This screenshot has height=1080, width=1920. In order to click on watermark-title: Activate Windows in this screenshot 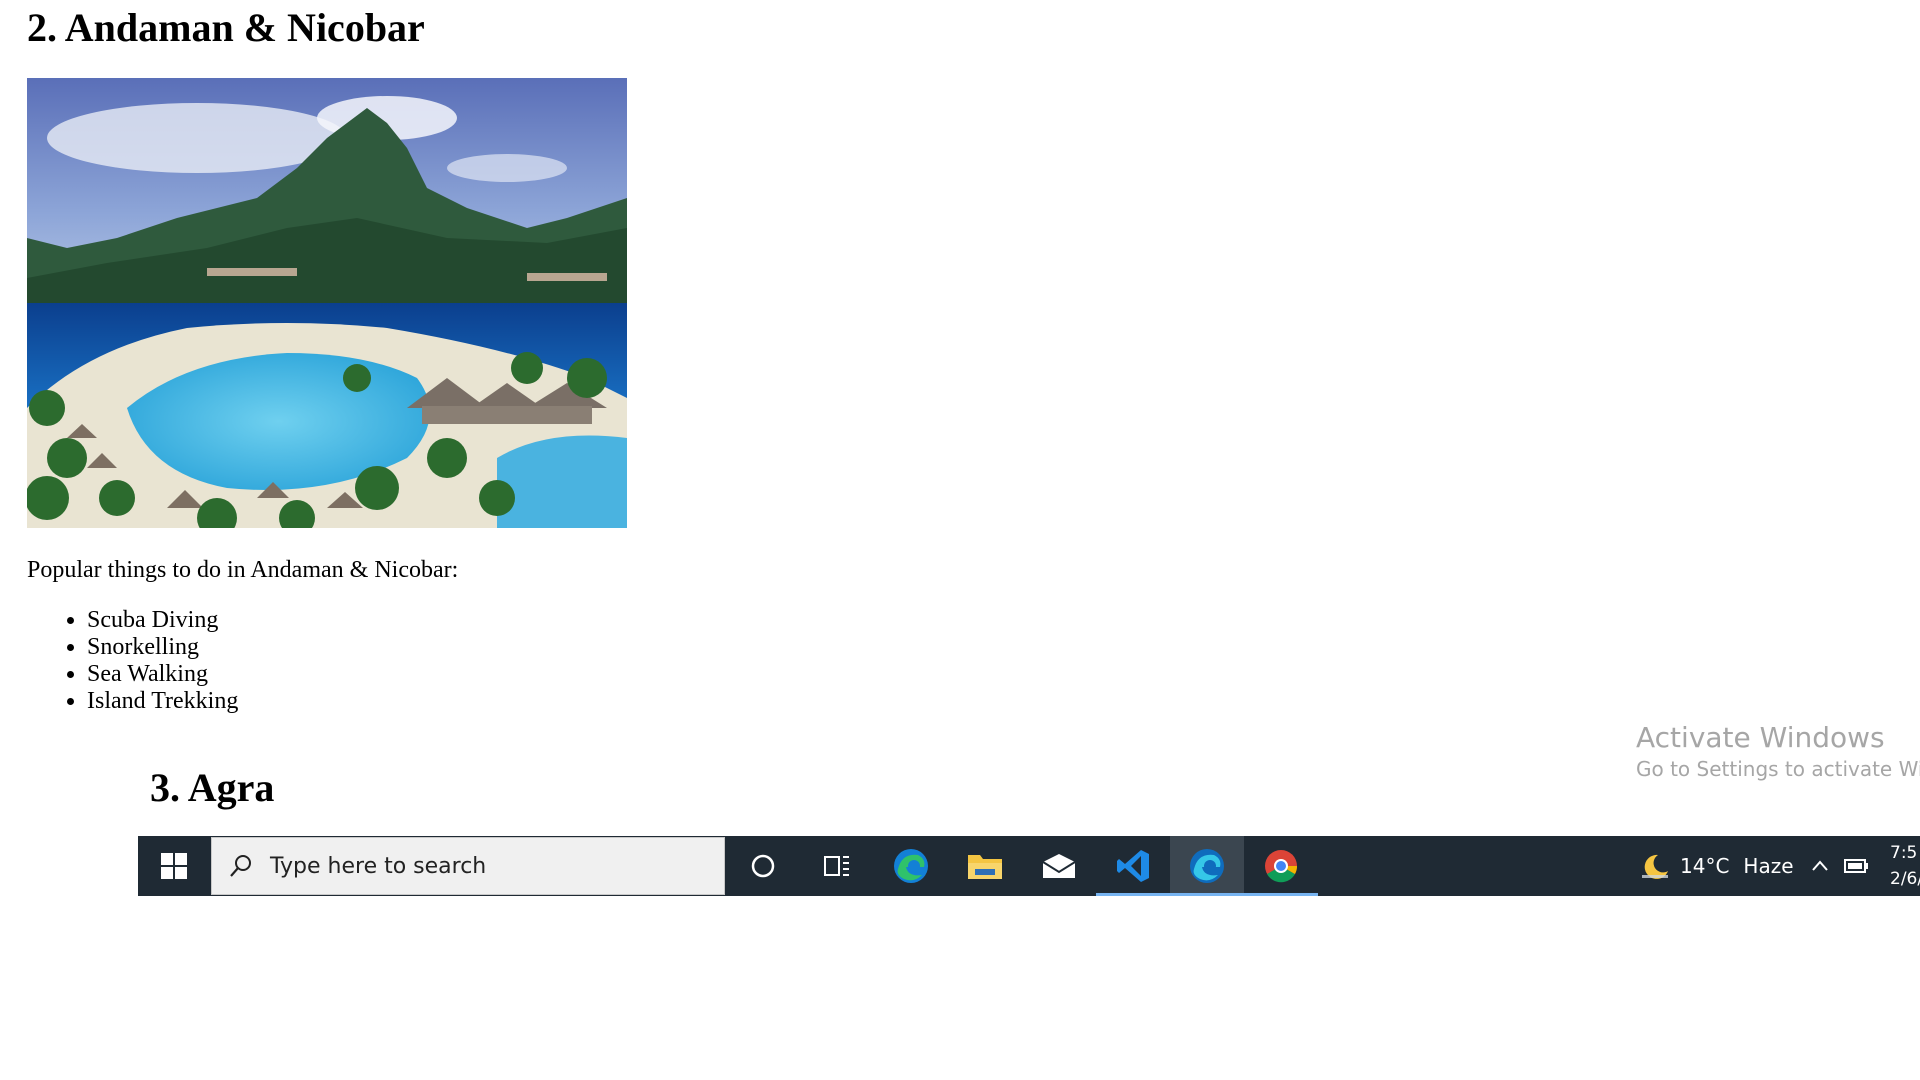, I will do `click(1760, 737)`.